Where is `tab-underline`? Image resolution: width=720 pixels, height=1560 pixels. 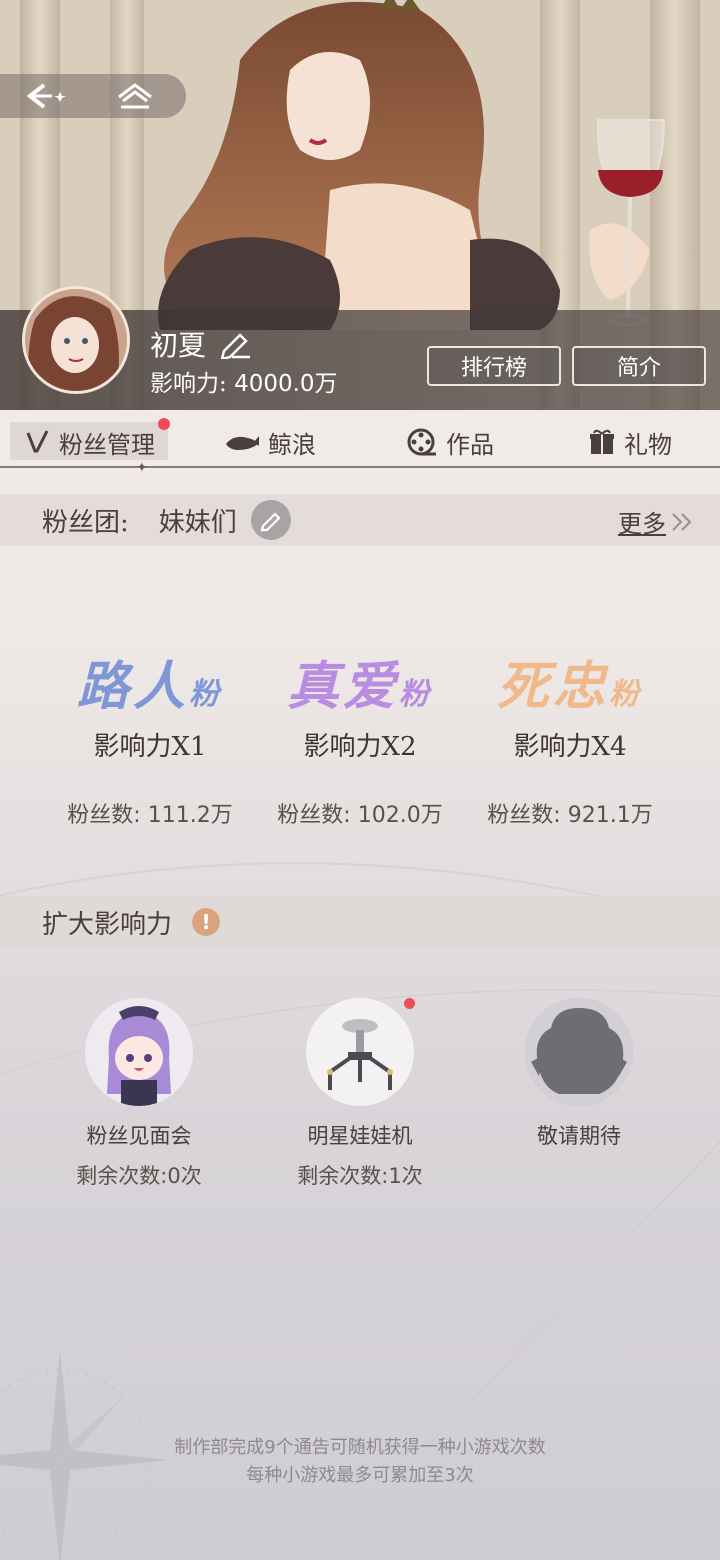
tab-underline is located at coordinates (360, 467).